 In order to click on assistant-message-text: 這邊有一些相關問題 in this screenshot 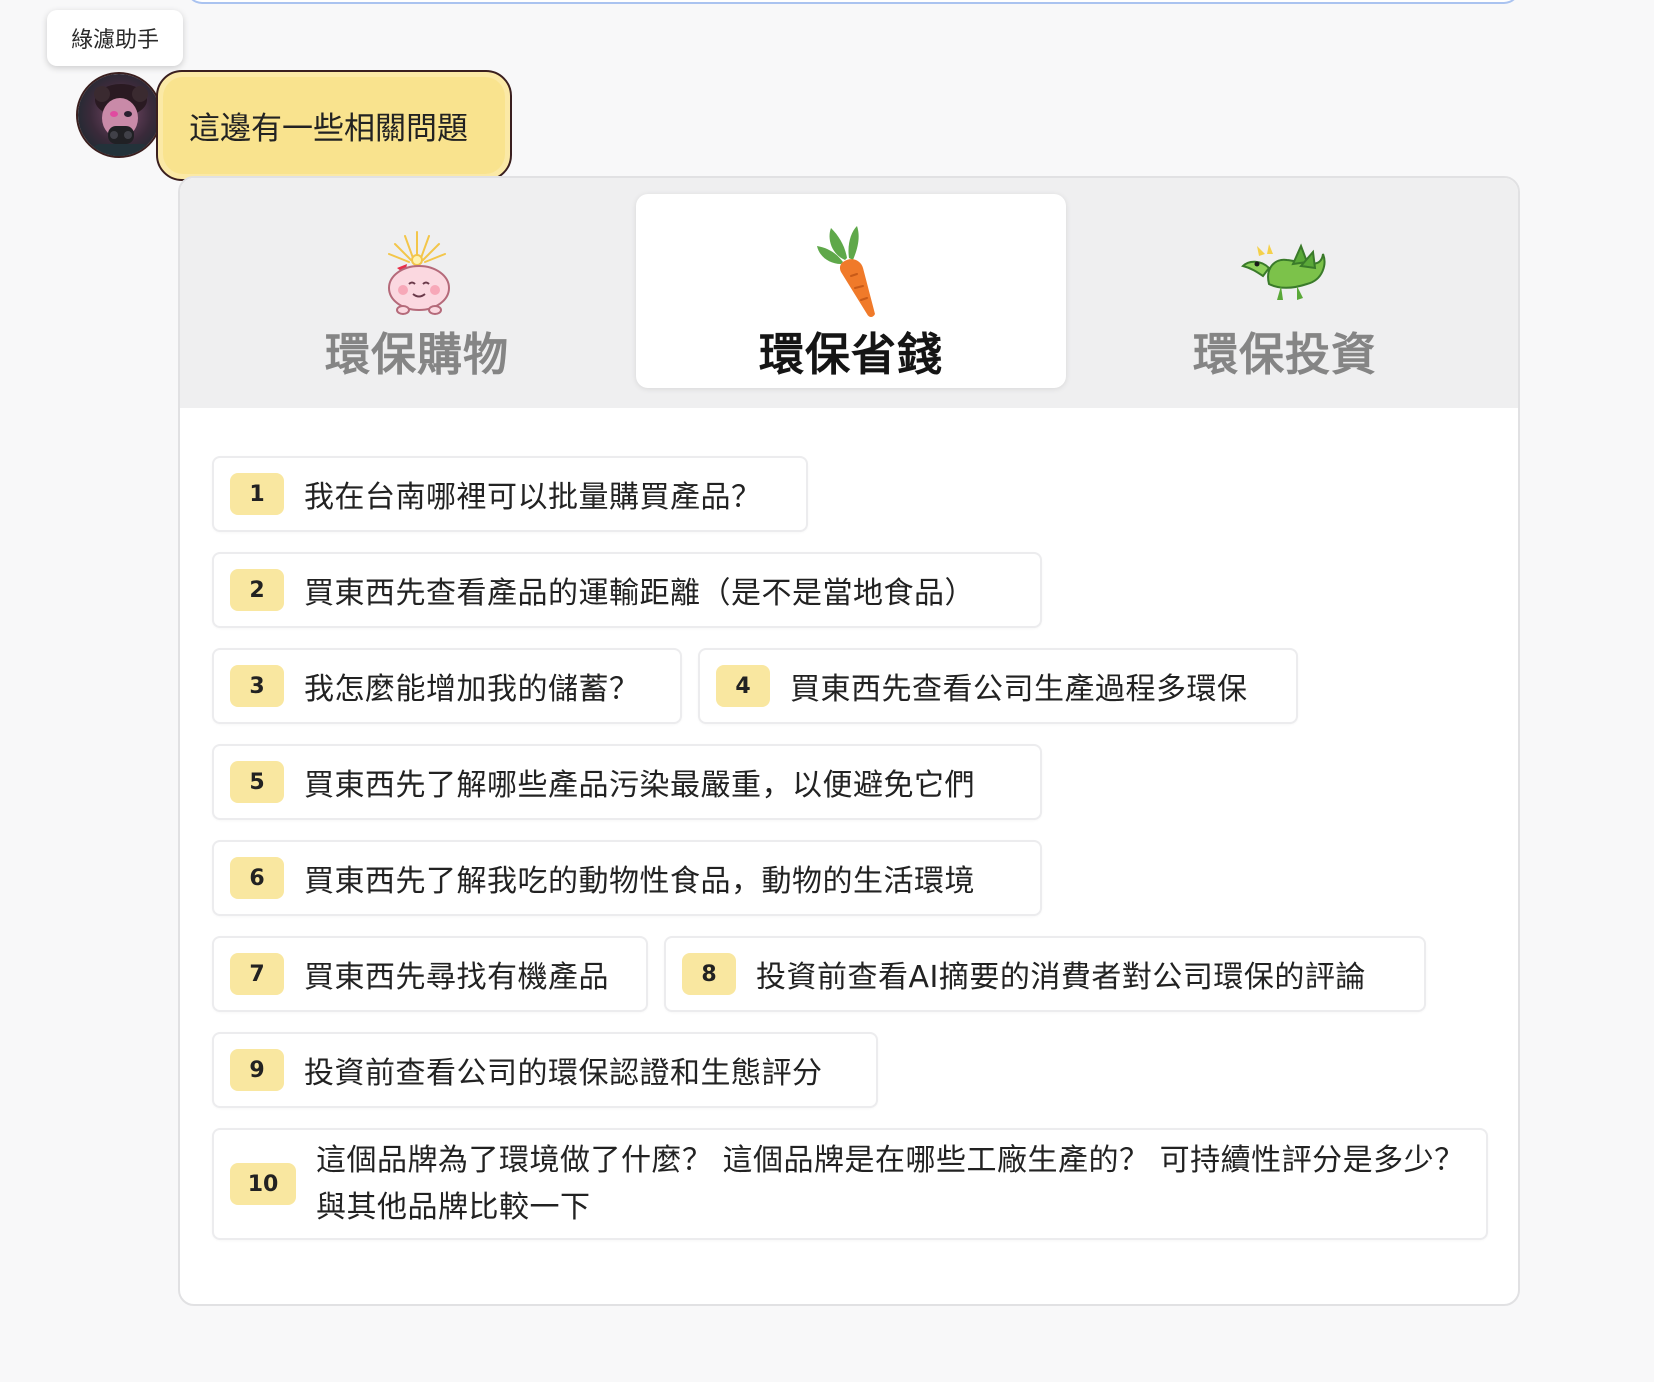, I will do `click(328, 129)`.